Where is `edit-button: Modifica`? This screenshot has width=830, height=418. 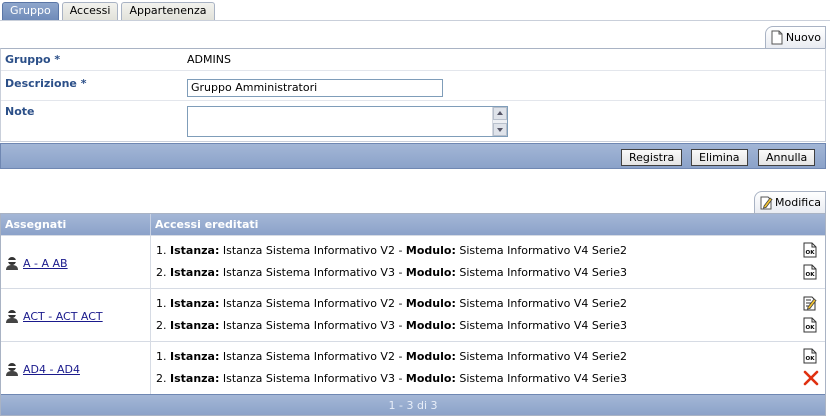 edit-button: Modifica is located at coordinates (790, 202).